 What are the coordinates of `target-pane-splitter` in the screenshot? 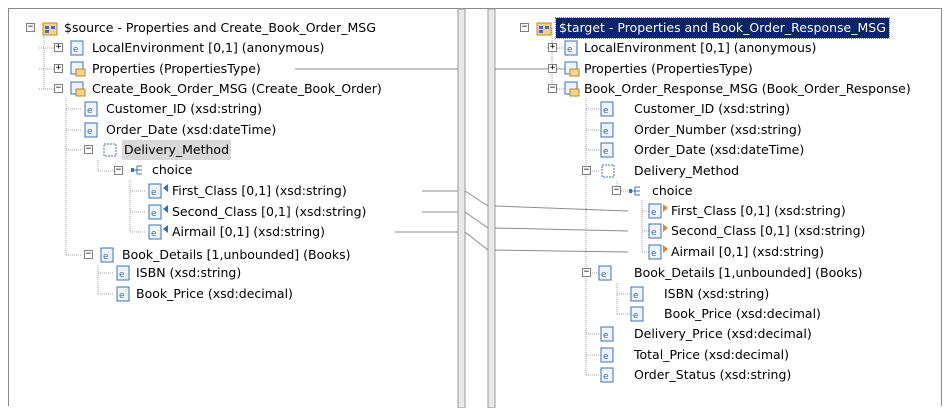 It's located at (491, 208).